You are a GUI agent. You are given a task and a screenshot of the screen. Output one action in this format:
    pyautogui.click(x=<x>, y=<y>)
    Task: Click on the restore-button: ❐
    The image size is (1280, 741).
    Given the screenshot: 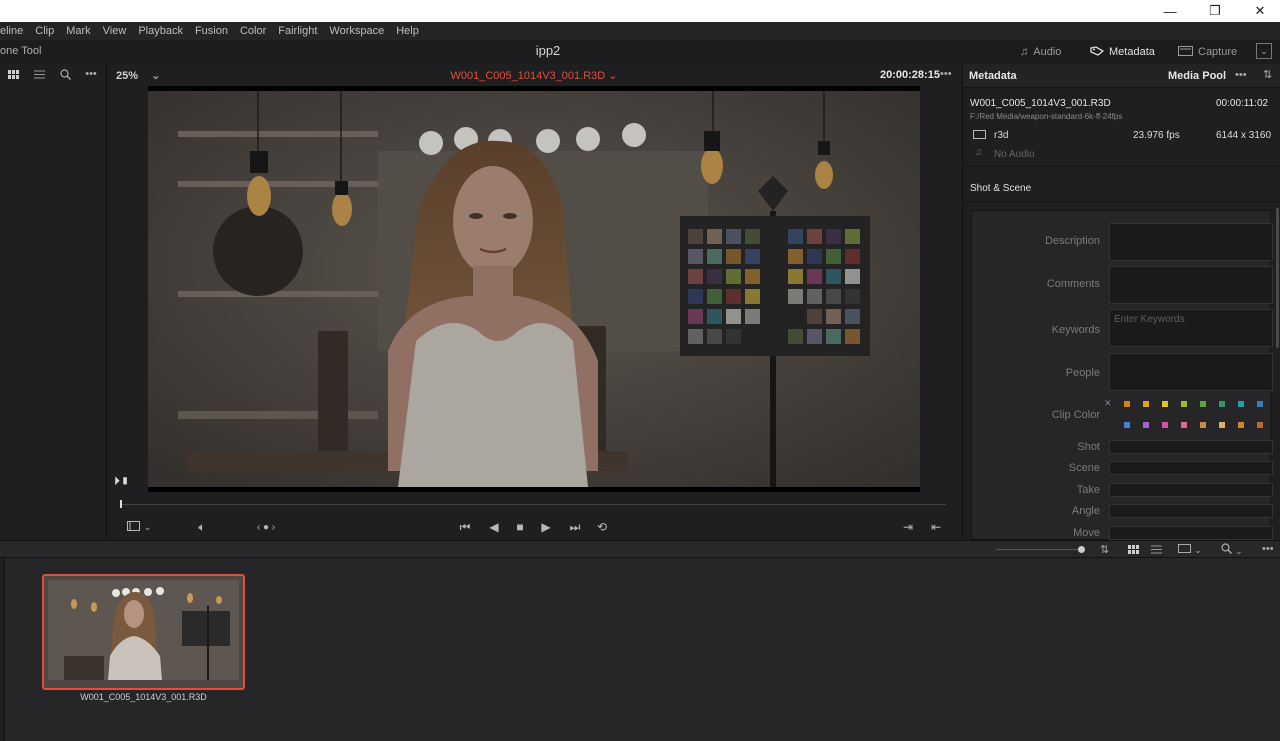 What is the action you would take?
    pyautogui.click(x=1215, y=11)
    